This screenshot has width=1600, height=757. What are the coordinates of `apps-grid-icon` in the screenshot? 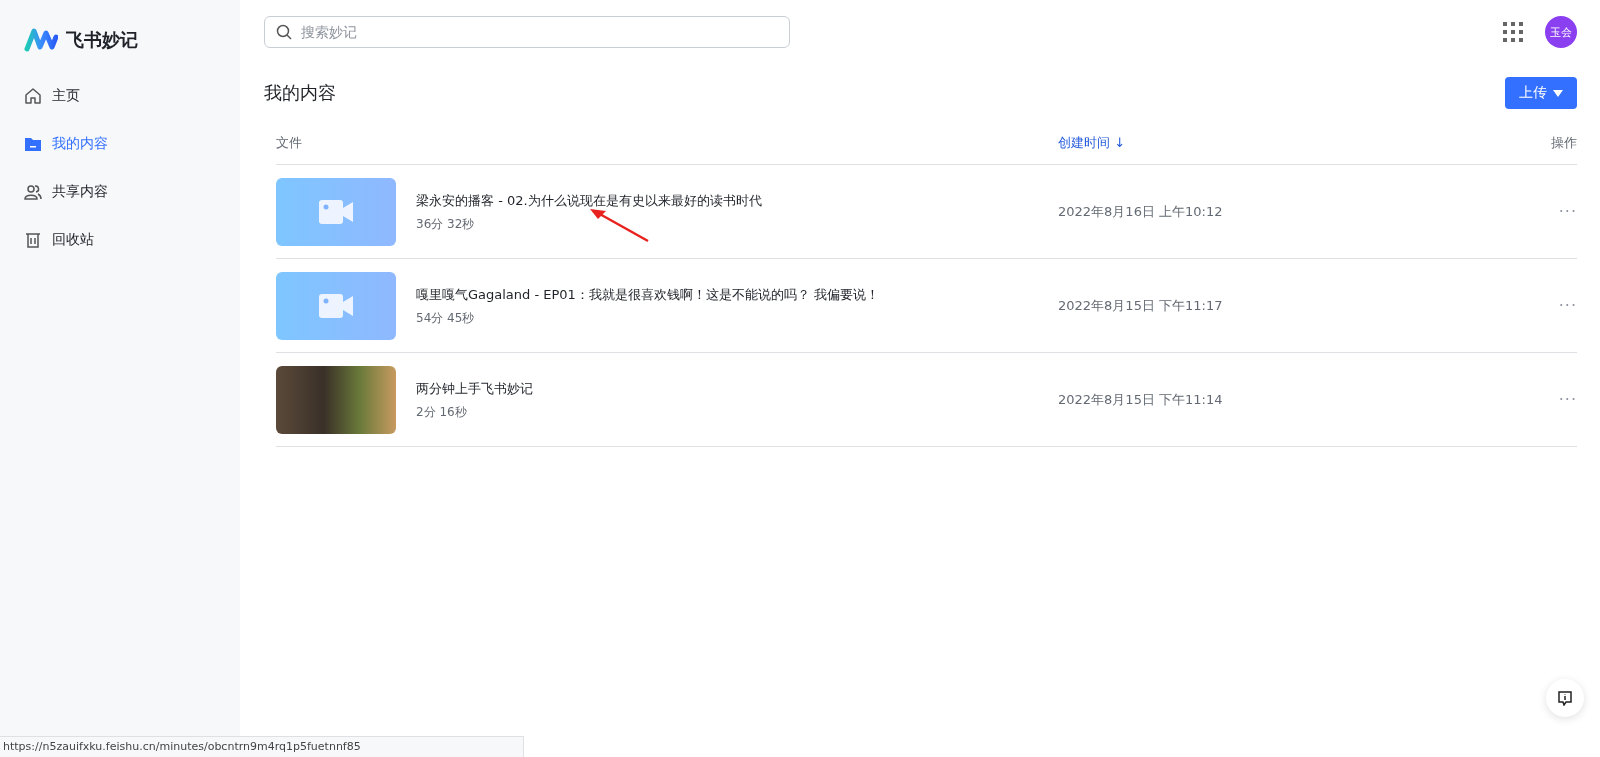 It's located at (1513, 32).